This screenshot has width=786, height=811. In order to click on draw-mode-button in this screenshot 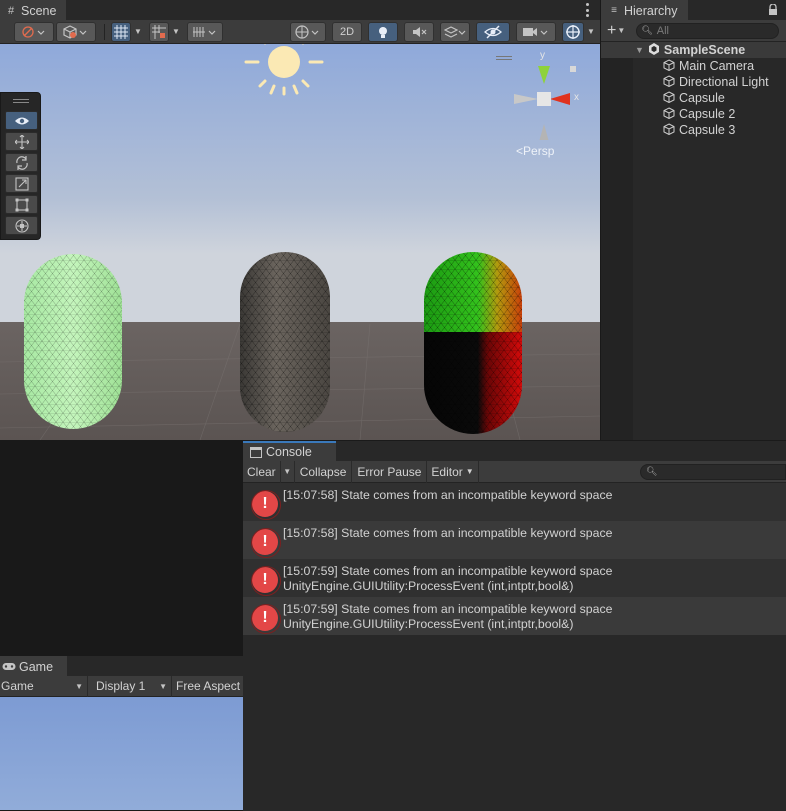, I will do `click(34, 31)`.